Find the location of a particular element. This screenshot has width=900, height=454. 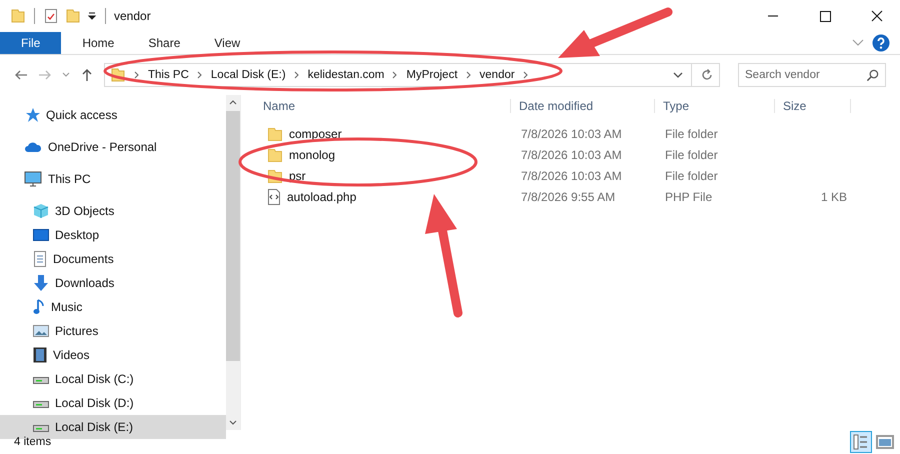

sidebar-item: Local Disk (C:) is located at coordinates (113, 379).